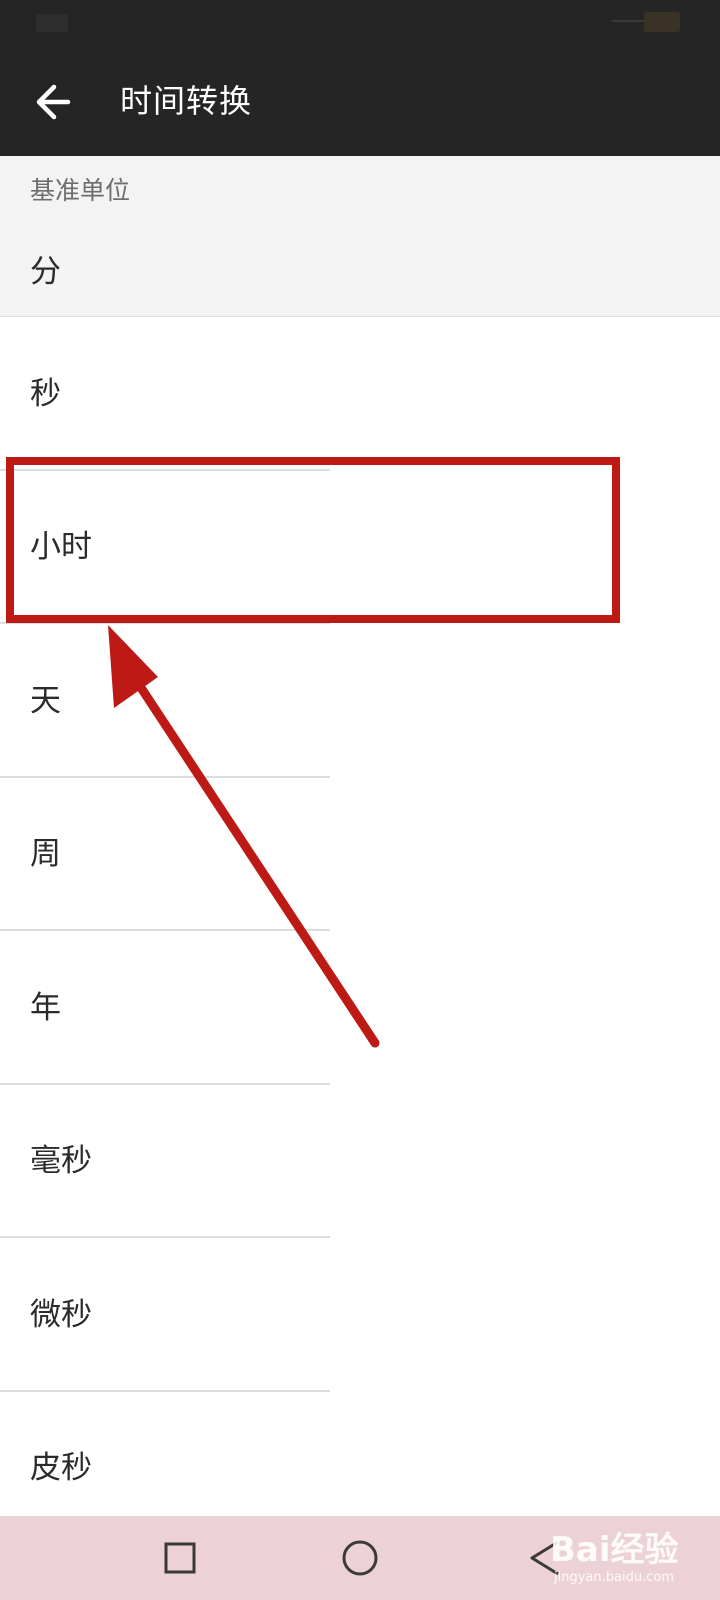  What do you see at coordinates (45, 393) in the screenshot?
I see `unit-label: 秒` at bounding box center [45, 393].